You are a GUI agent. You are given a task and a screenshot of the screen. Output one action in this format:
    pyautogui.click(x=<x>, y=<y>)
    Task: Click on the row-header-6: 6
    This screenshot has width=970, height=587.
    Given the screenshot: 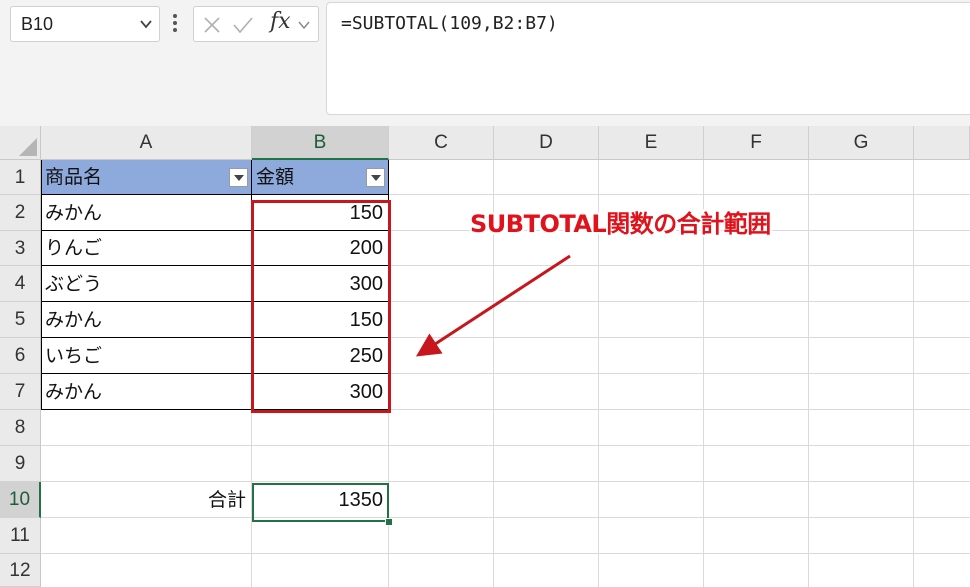 What is the action you would take?
    pyautogui.click(x=20, y=356)
    